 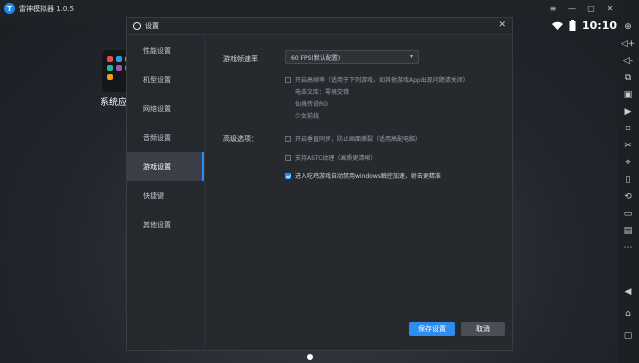 What do you see at coordinates (165, 50) in the screenshot?
I see `nav-item-performance: 性能设置` at bounding box center [165, 50].